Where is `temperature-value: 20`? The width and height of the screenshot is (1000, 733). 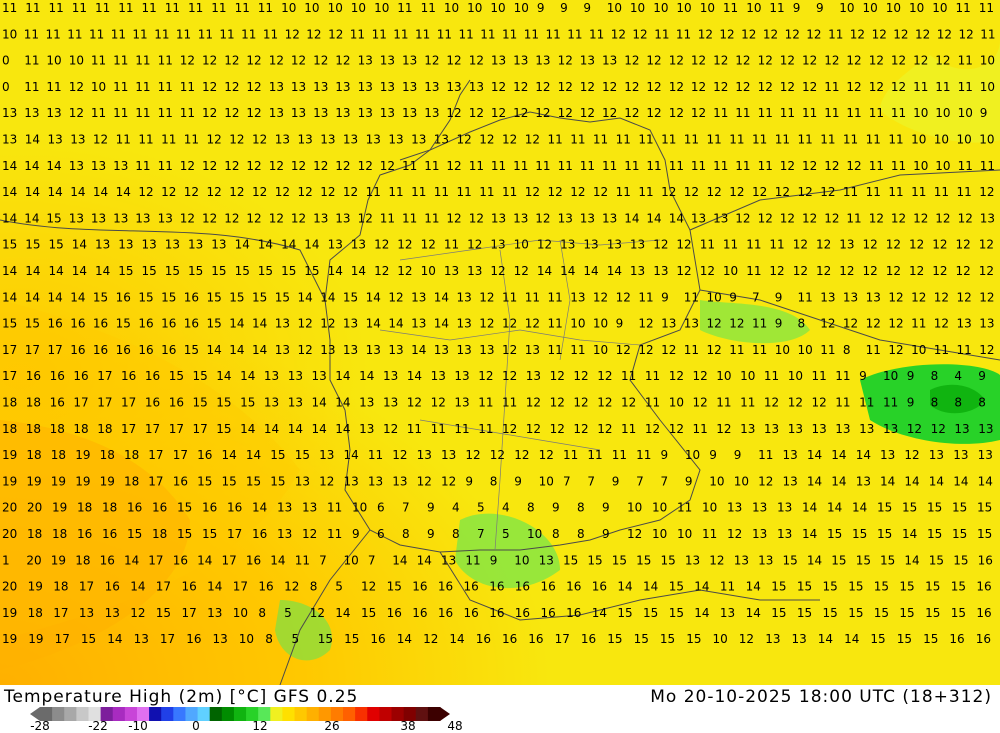
temperature-value: 20 is located at coordinates (9, 587).